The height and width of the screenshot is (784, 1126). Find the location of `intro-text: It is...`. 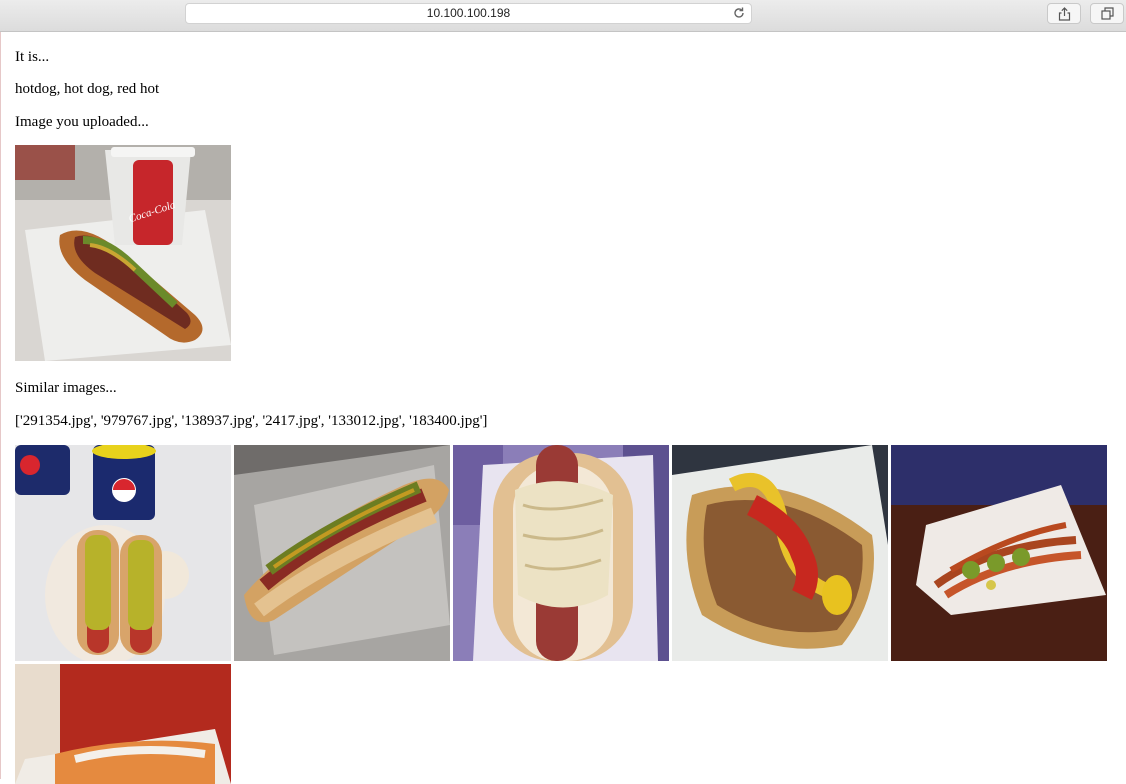

intro-text: It is... is located at coordinates (32, 57).